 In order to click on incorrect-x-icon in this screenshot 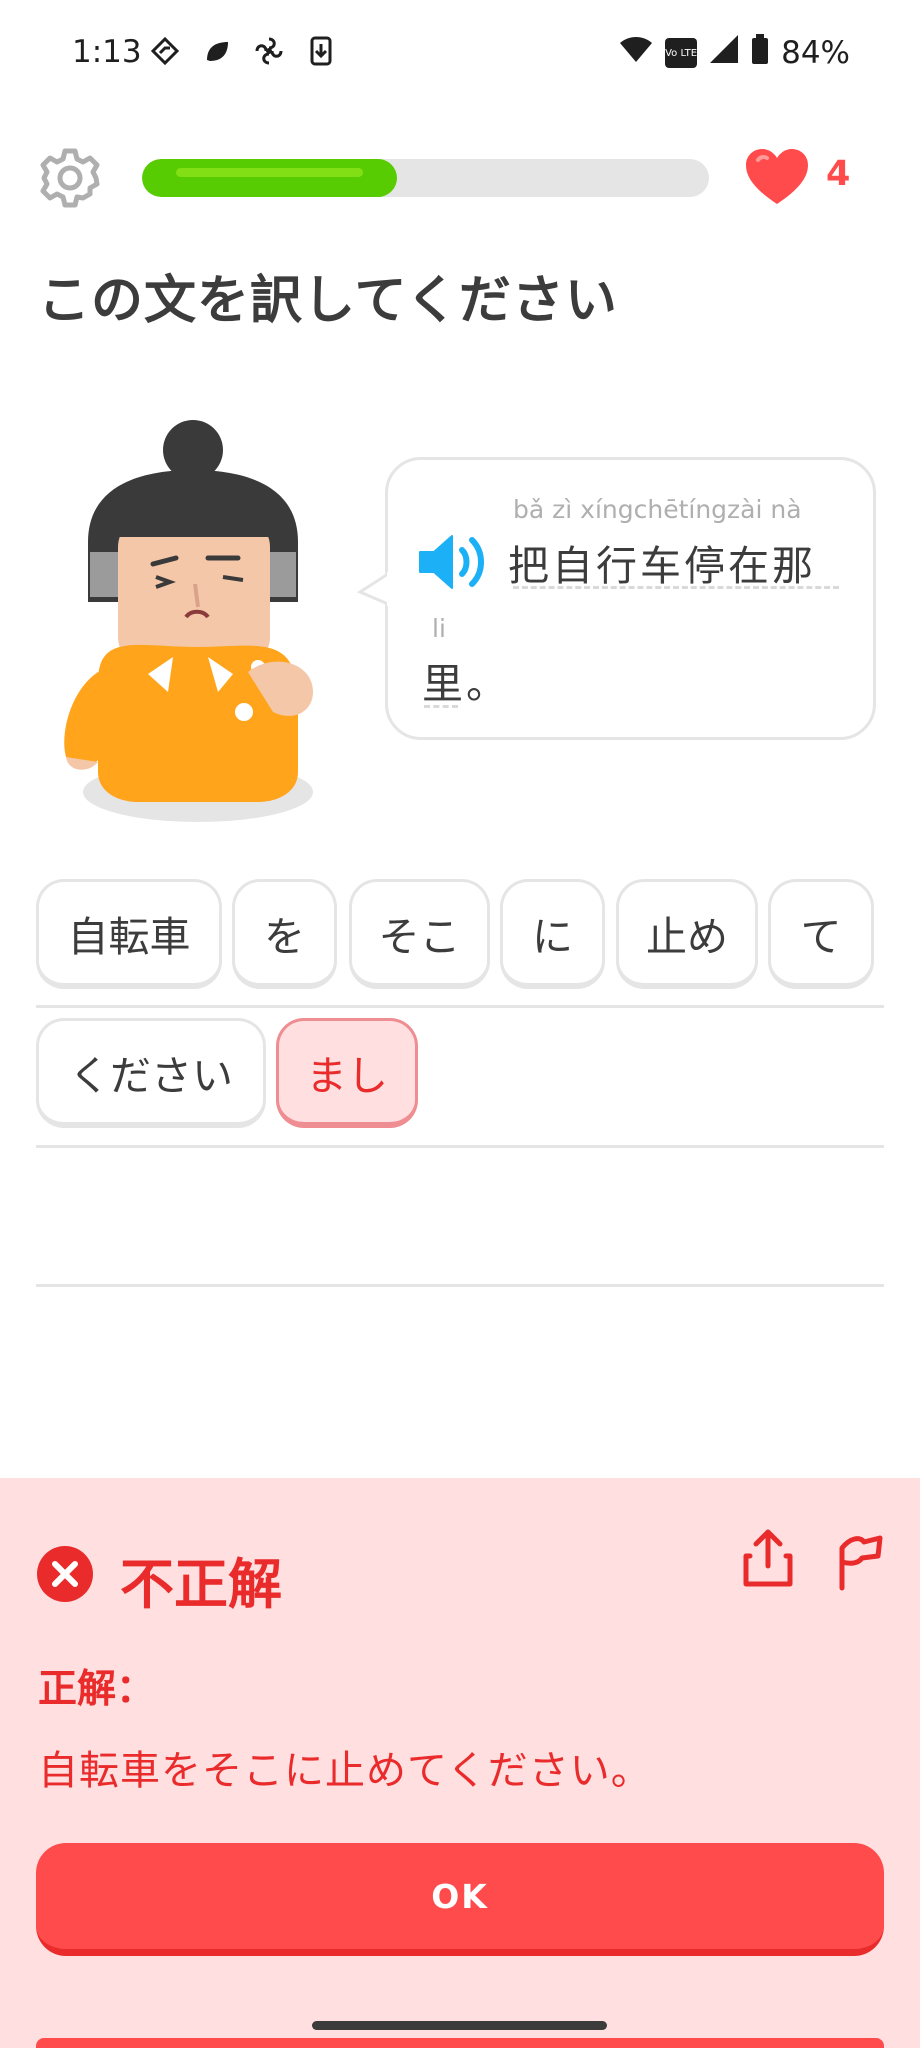, I will do `click(65, 1574)`.